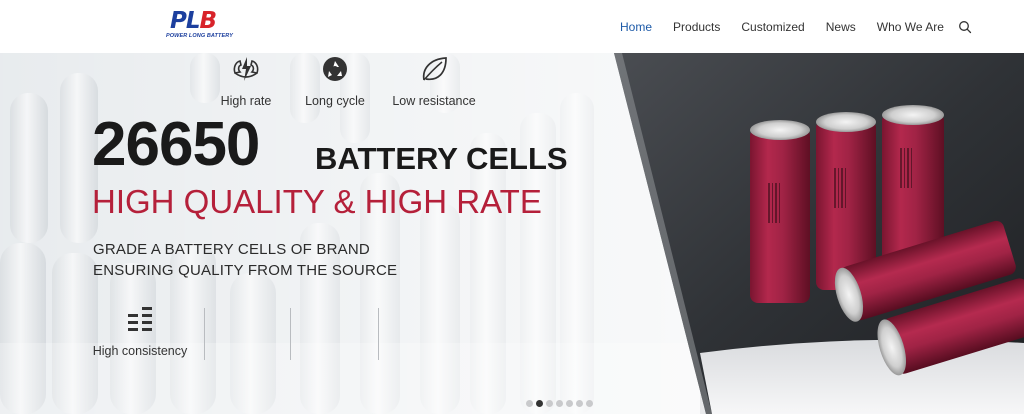  What do you see at coordinates (965, 27) in the screenshot?
I see `search-icon` at bounding box center [965, 27].